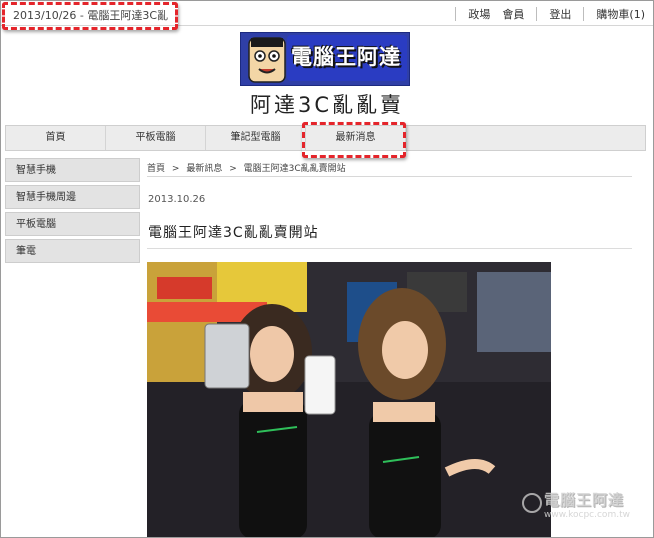 Image resolution: width=654 pixels, height=538 pixels. What do you see at coordinates (294, 169) in the screenshot?
I see `breadcrumb-current: 電腦王阿達3C亂亂賣開站` at bounding box center [294, 169].